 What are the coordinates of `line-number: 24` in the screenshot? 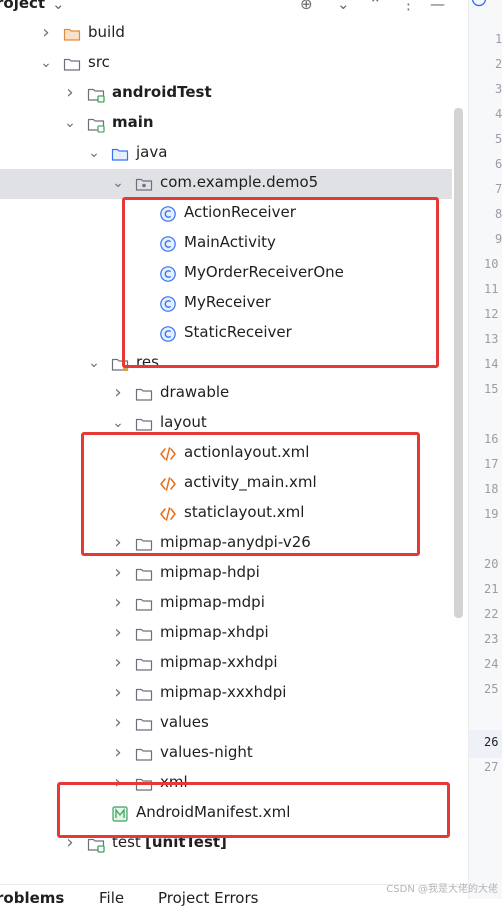 It's located at (491, 664).